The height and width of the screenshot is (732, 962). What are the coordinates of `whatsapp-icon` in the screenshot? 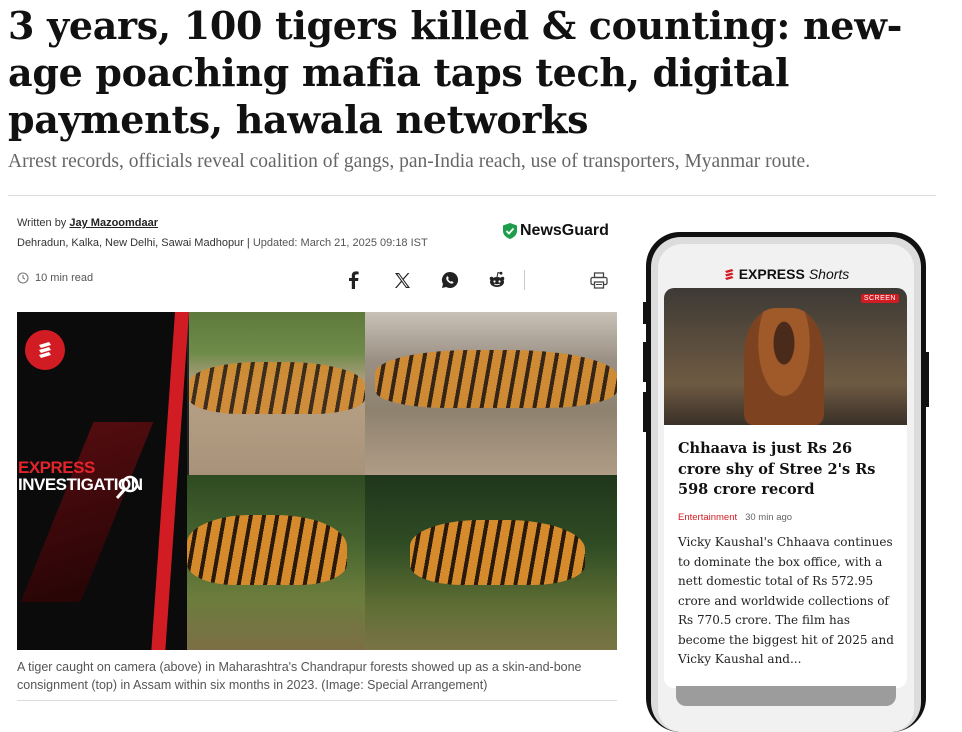 It's located at (450, 280).